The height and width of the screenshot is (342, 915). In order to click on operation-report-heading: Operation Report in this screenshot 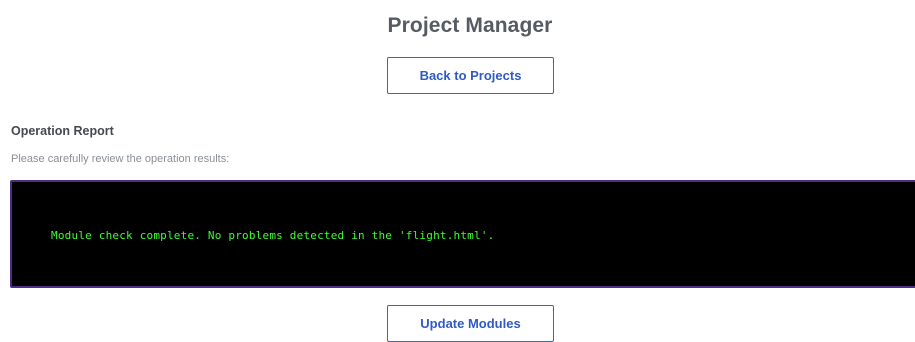, I will do `click(62, 131)`.